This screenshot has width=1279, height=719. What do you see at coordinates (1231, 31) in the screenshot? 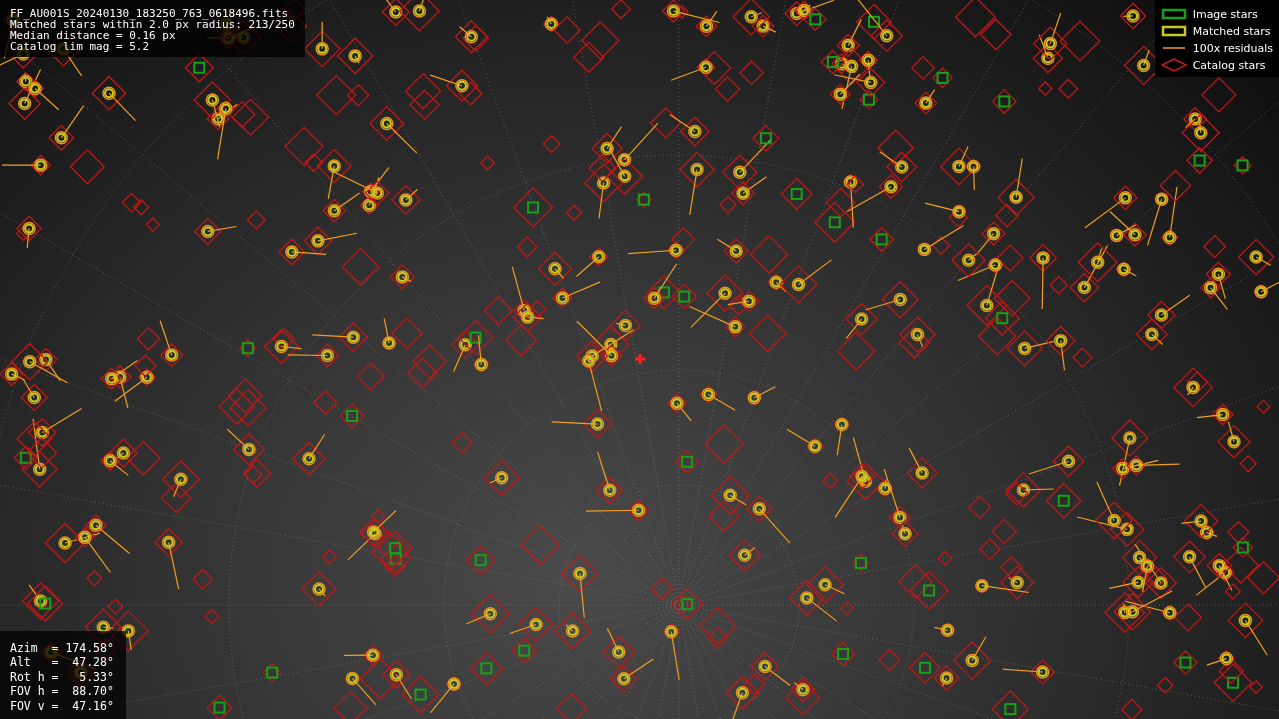
I see `legend-label: Matched stars` at bounding box center [1231, 31].